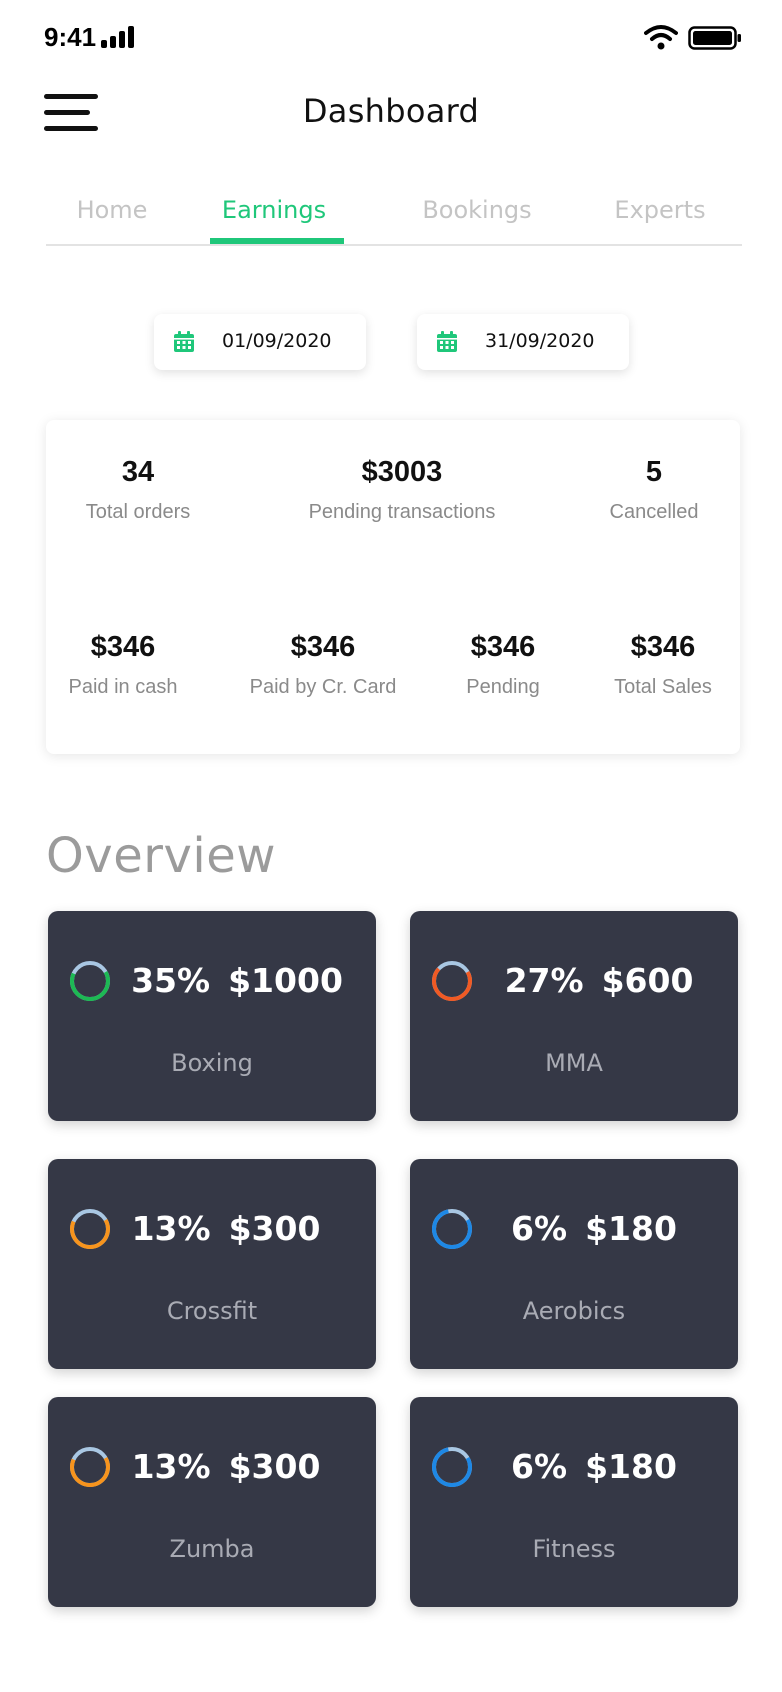  I want to click on tab-home: Home, so click(112, 210).